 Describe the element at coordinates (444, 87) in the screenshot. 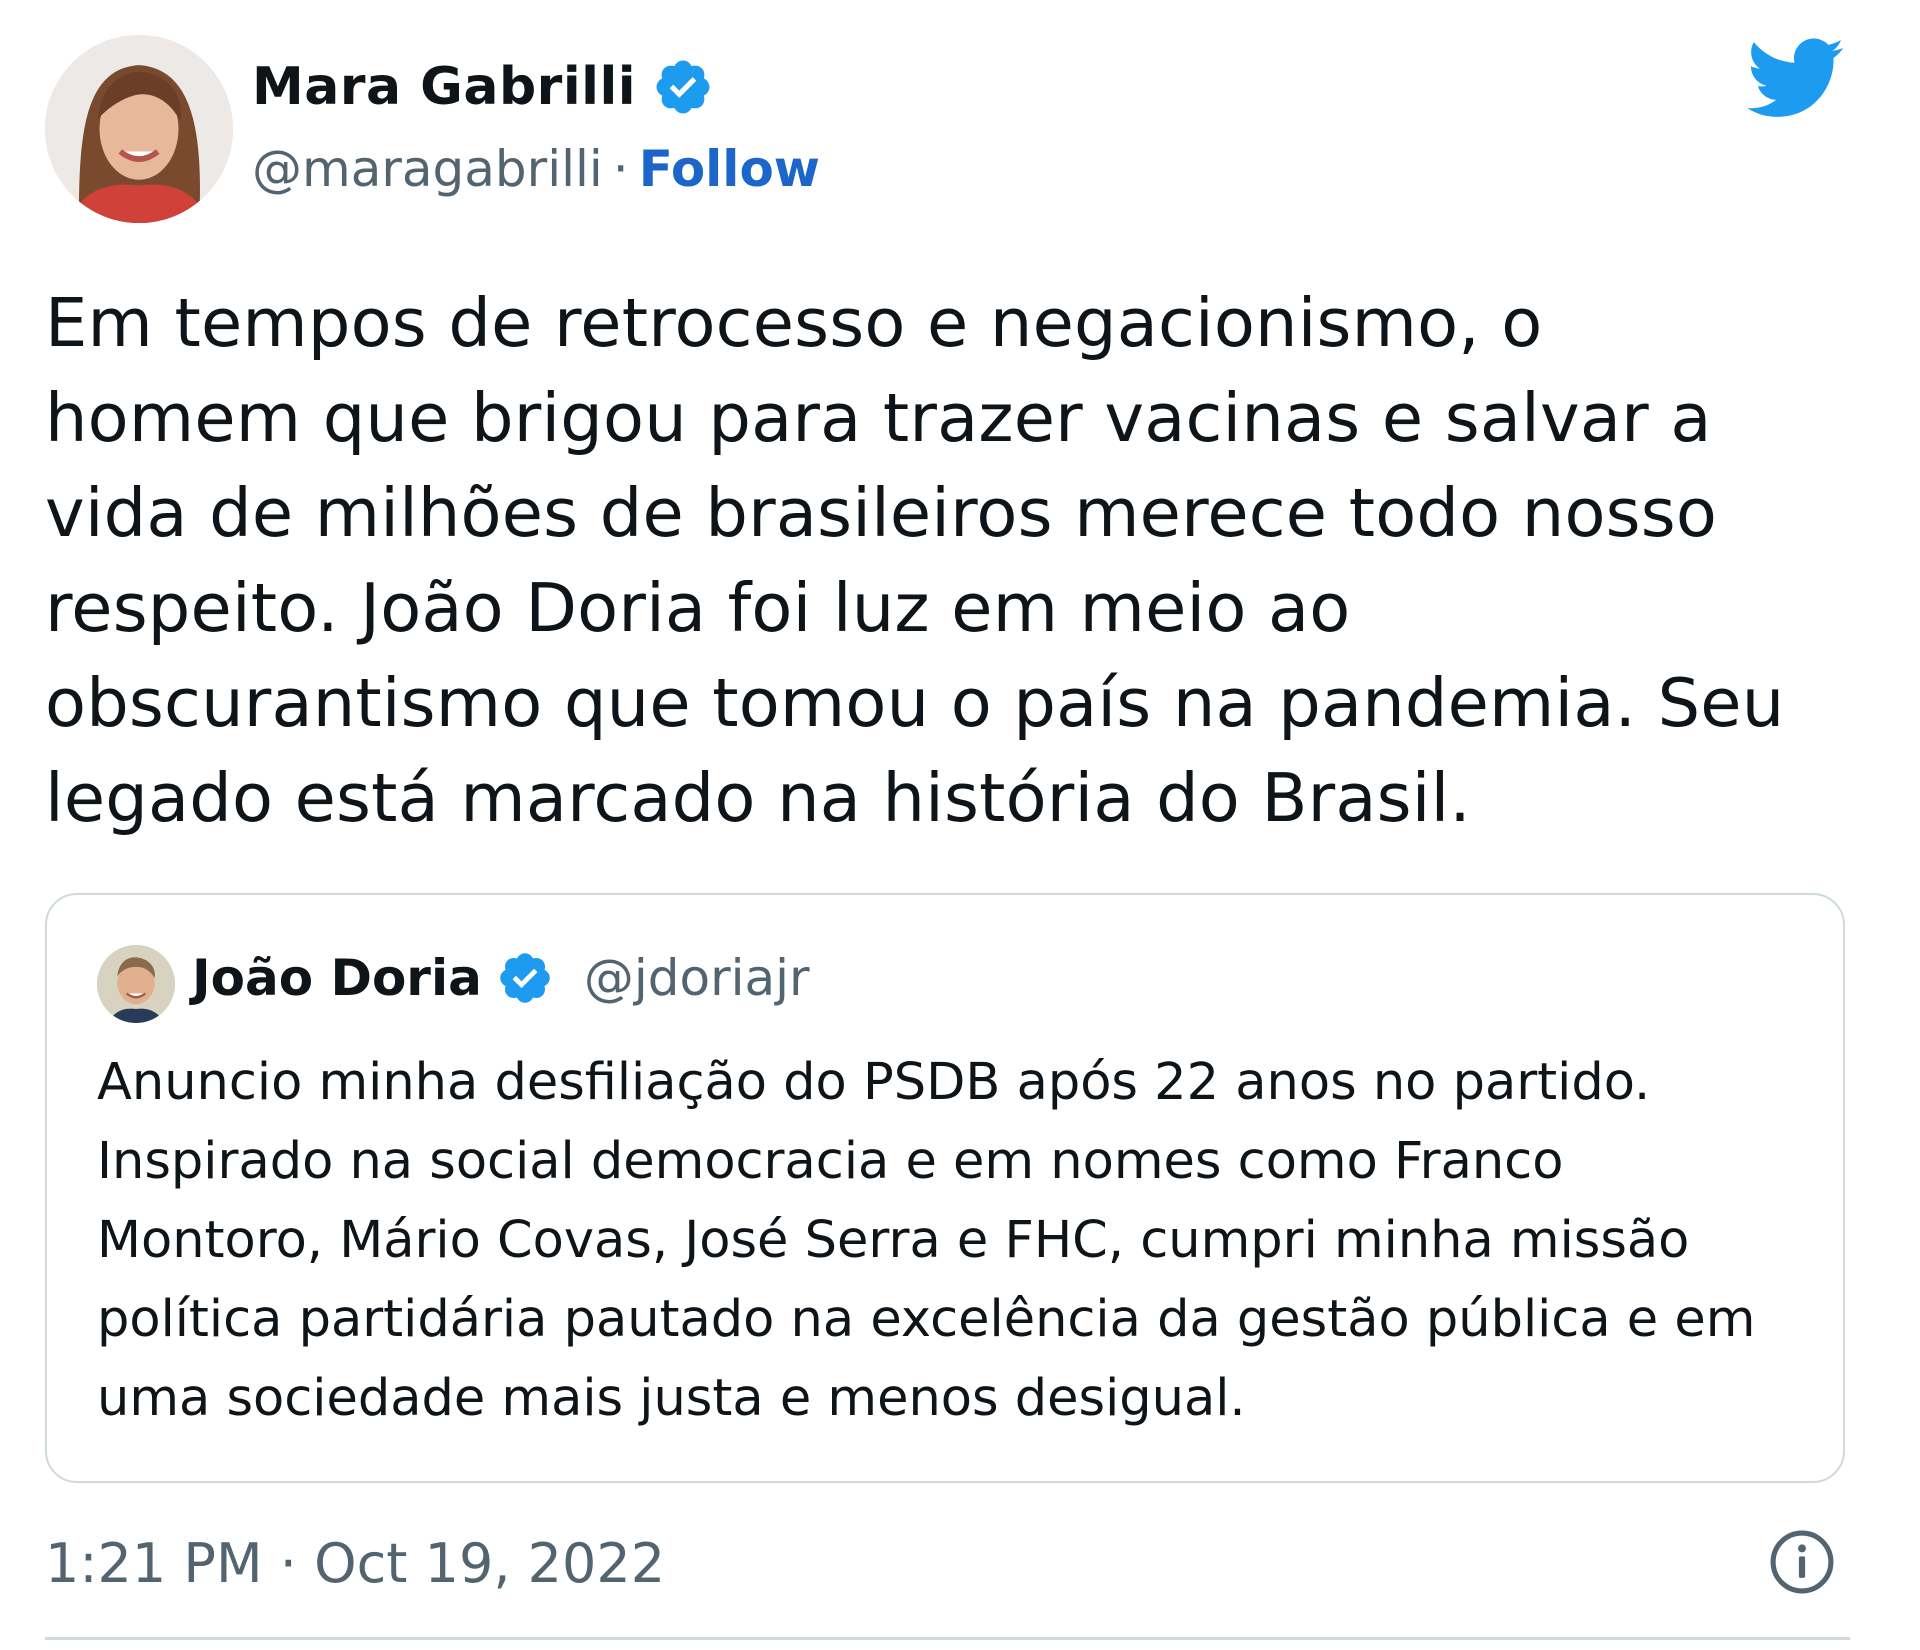

I see `author-display-name: Mara Gabrilli` at that location.